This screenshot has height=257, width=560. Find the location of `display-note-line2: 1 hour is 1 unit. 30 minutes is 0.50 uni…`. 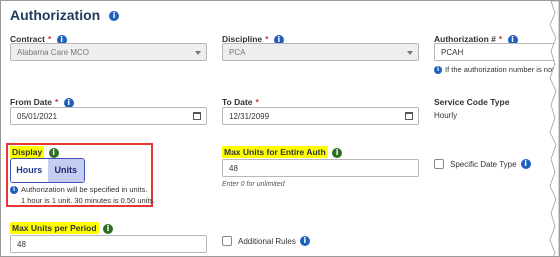

display-note-line2: 1 hour is 1 unit. 30 minutes is 0.50 uni… is located at coordinates (88, 200).